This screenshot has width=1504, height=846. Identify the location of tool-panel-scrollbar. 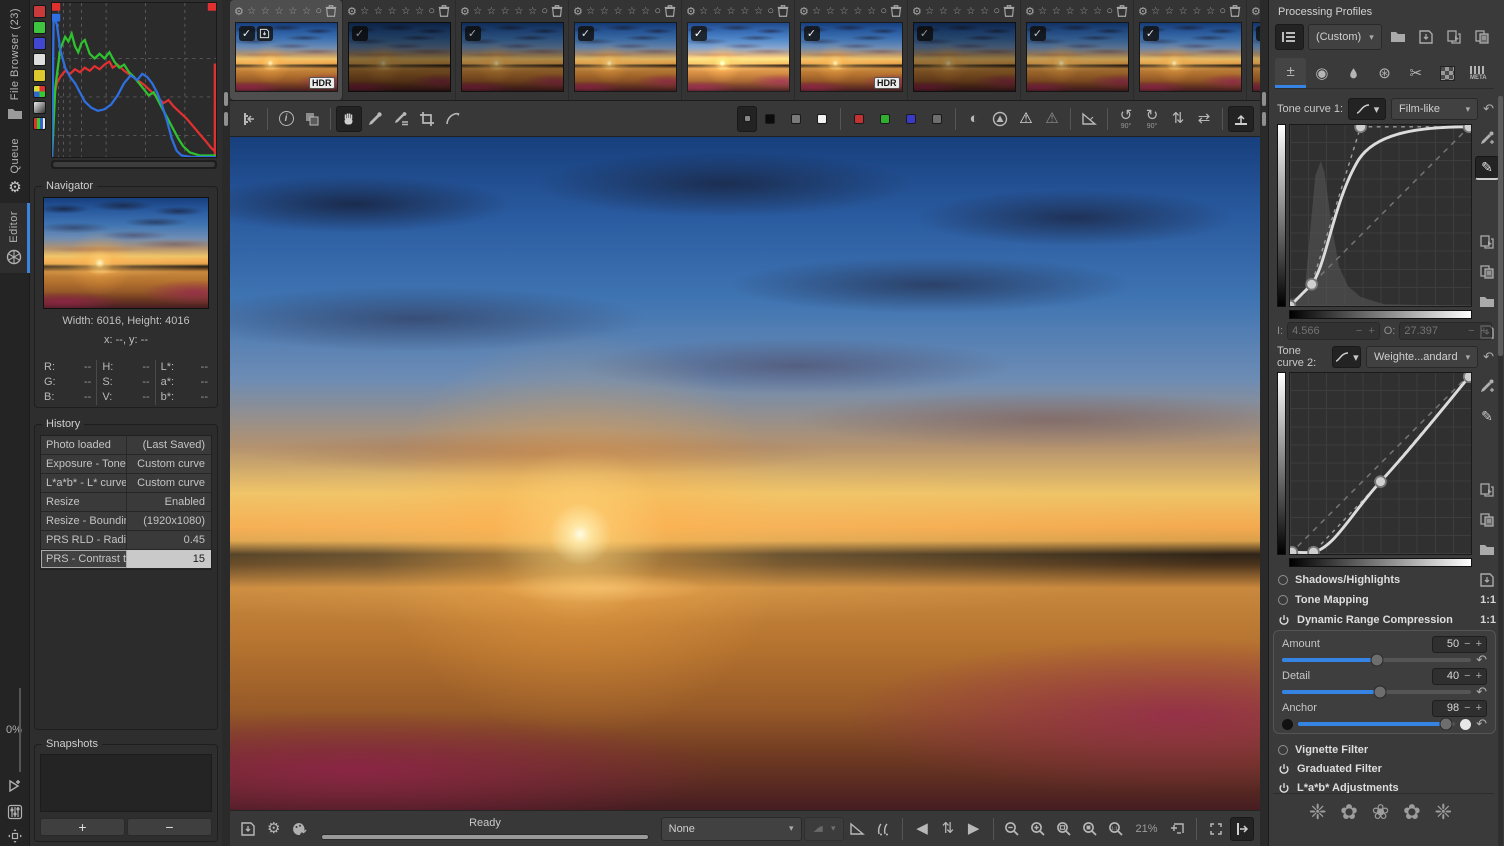
(1500, 471).